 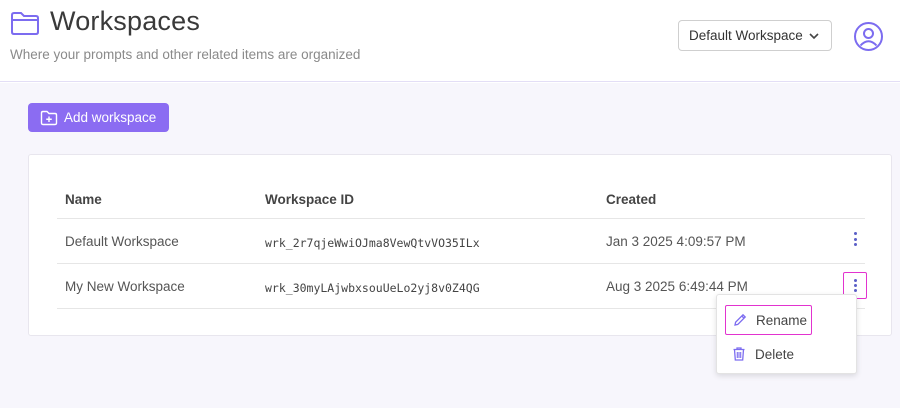 What do you see at coordinates (110, 117) in the screenshot?
I see `add-workspace-label: Add workspace` at bounding box center [110, 117].